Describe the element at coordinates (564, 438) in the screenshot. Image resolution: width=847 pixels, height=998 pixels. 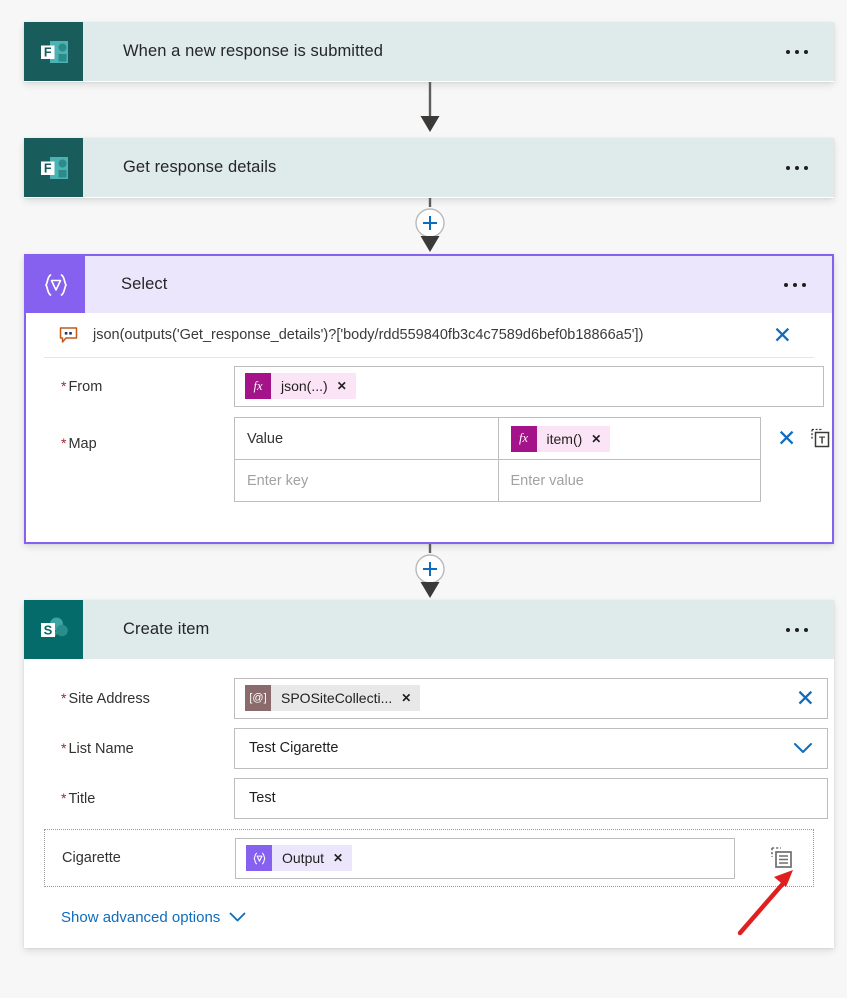
I see `map-value-token-label: item()` at that location.